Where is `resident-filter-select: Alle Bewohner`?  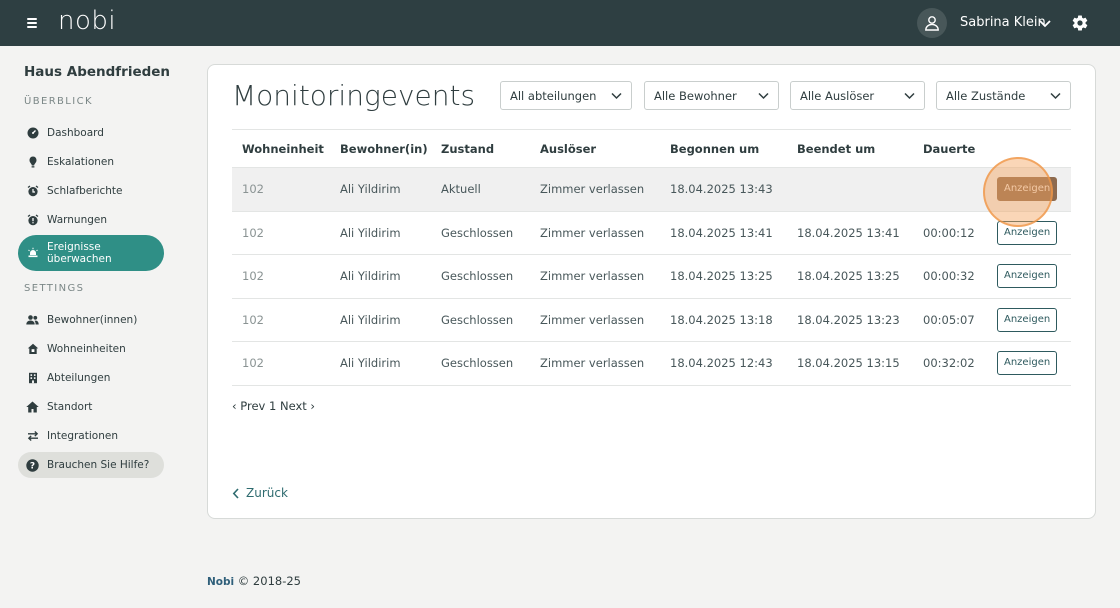 resident-filter-select: Alle Bewohner is located at coordinates (711, 95).